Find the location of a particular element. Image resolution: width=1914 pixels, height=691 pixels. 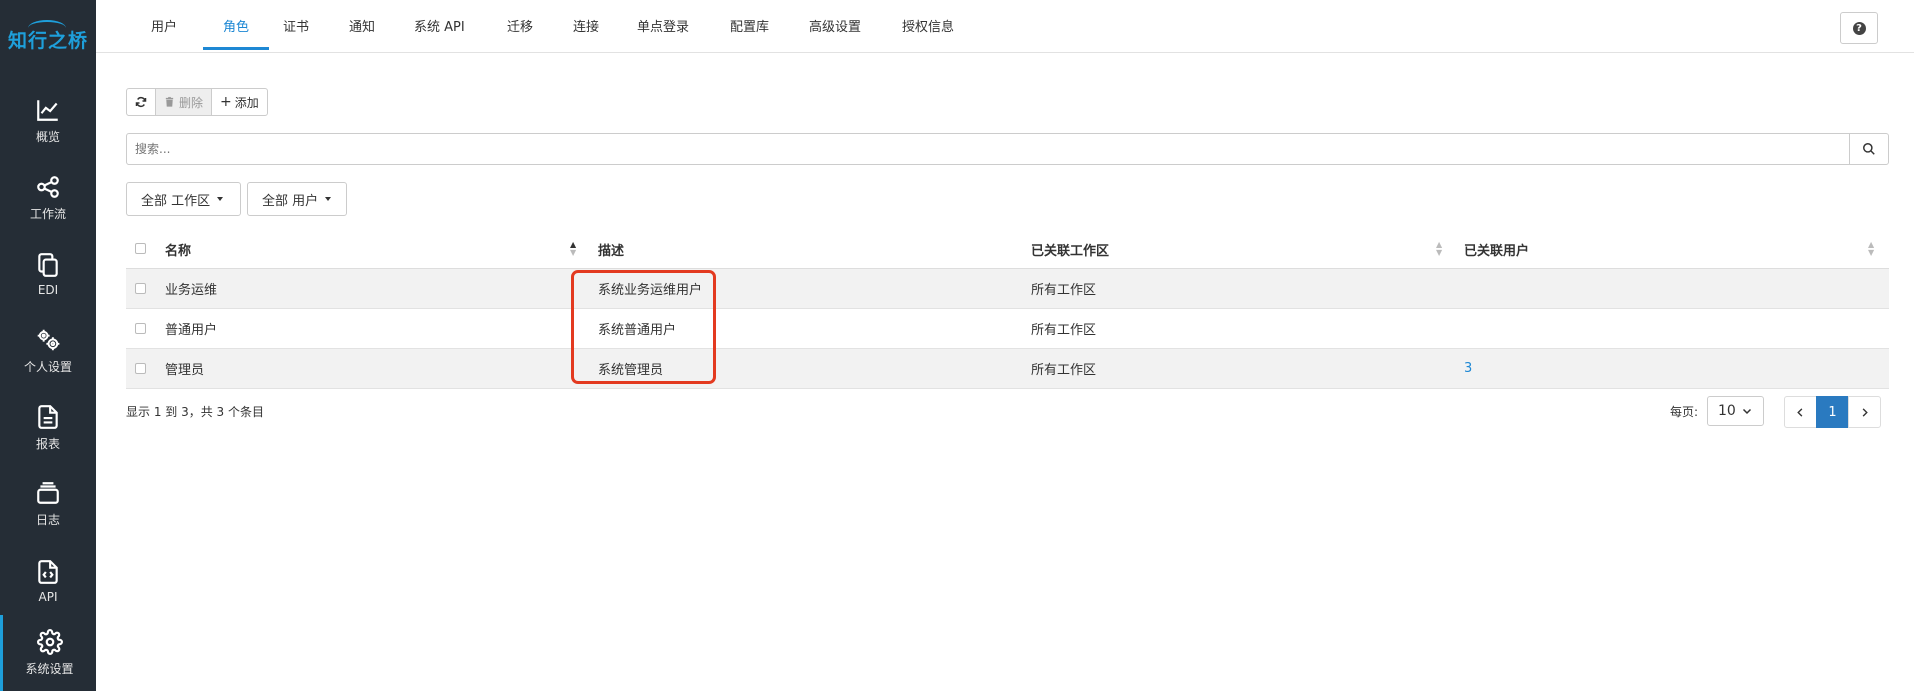

sidebar-item-reports: 报表 is located at coordinates (48, 428).